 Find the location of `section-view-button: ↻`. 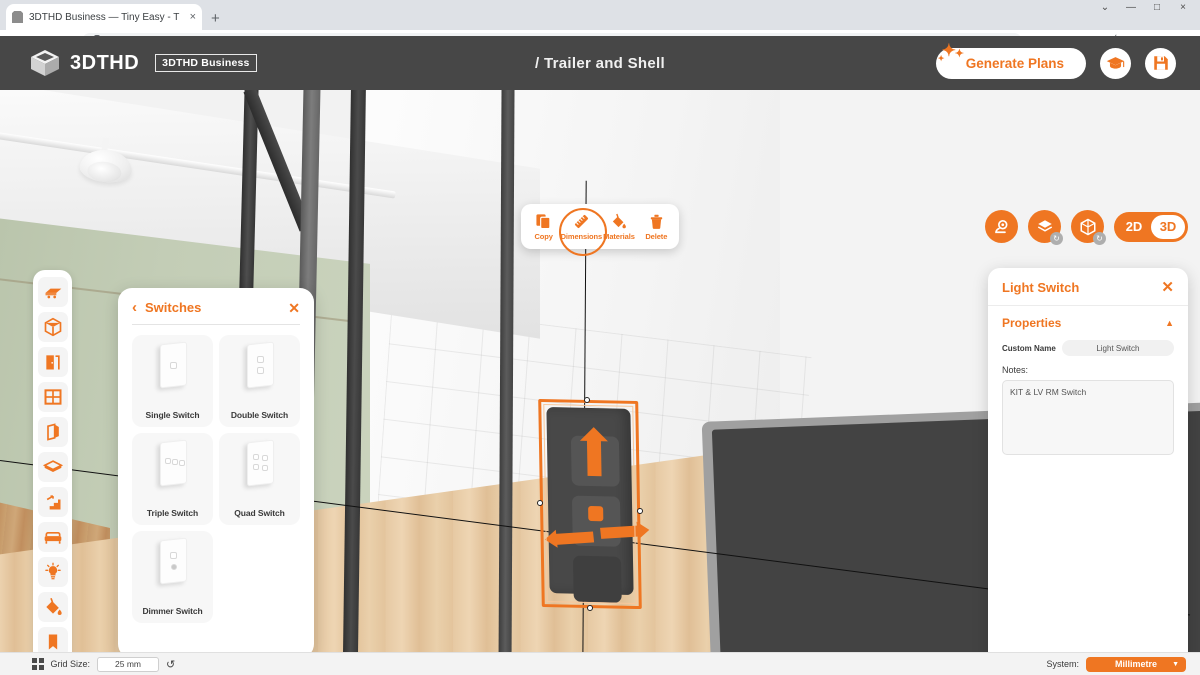

section-view-button: ↻ is located at coordinates (1045, 227).